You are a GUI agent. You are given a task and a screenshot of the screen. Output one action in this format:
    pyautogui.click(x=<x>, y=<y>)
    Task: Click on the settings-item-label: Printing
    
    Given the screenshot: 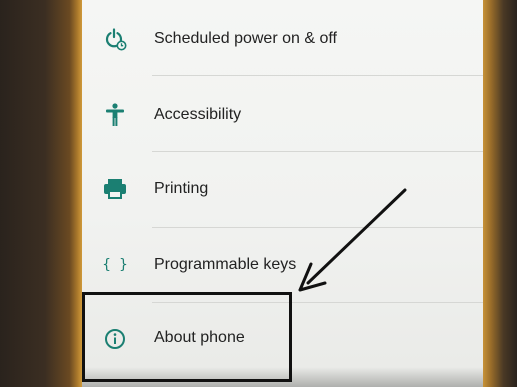 What is the action you would take?
    pyautogui.click(x=181, y=188)
    